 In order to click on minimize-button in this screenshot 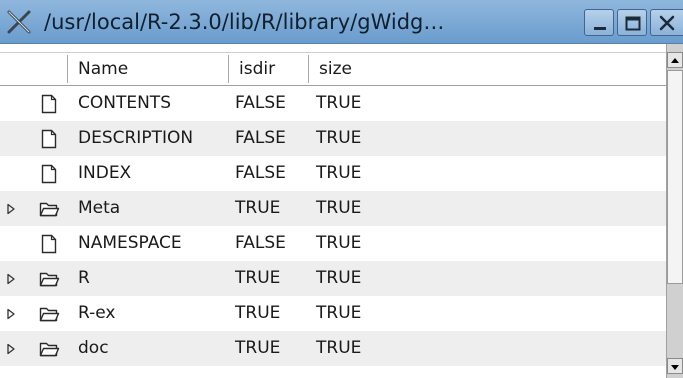, I will do `click(599, 22)`.